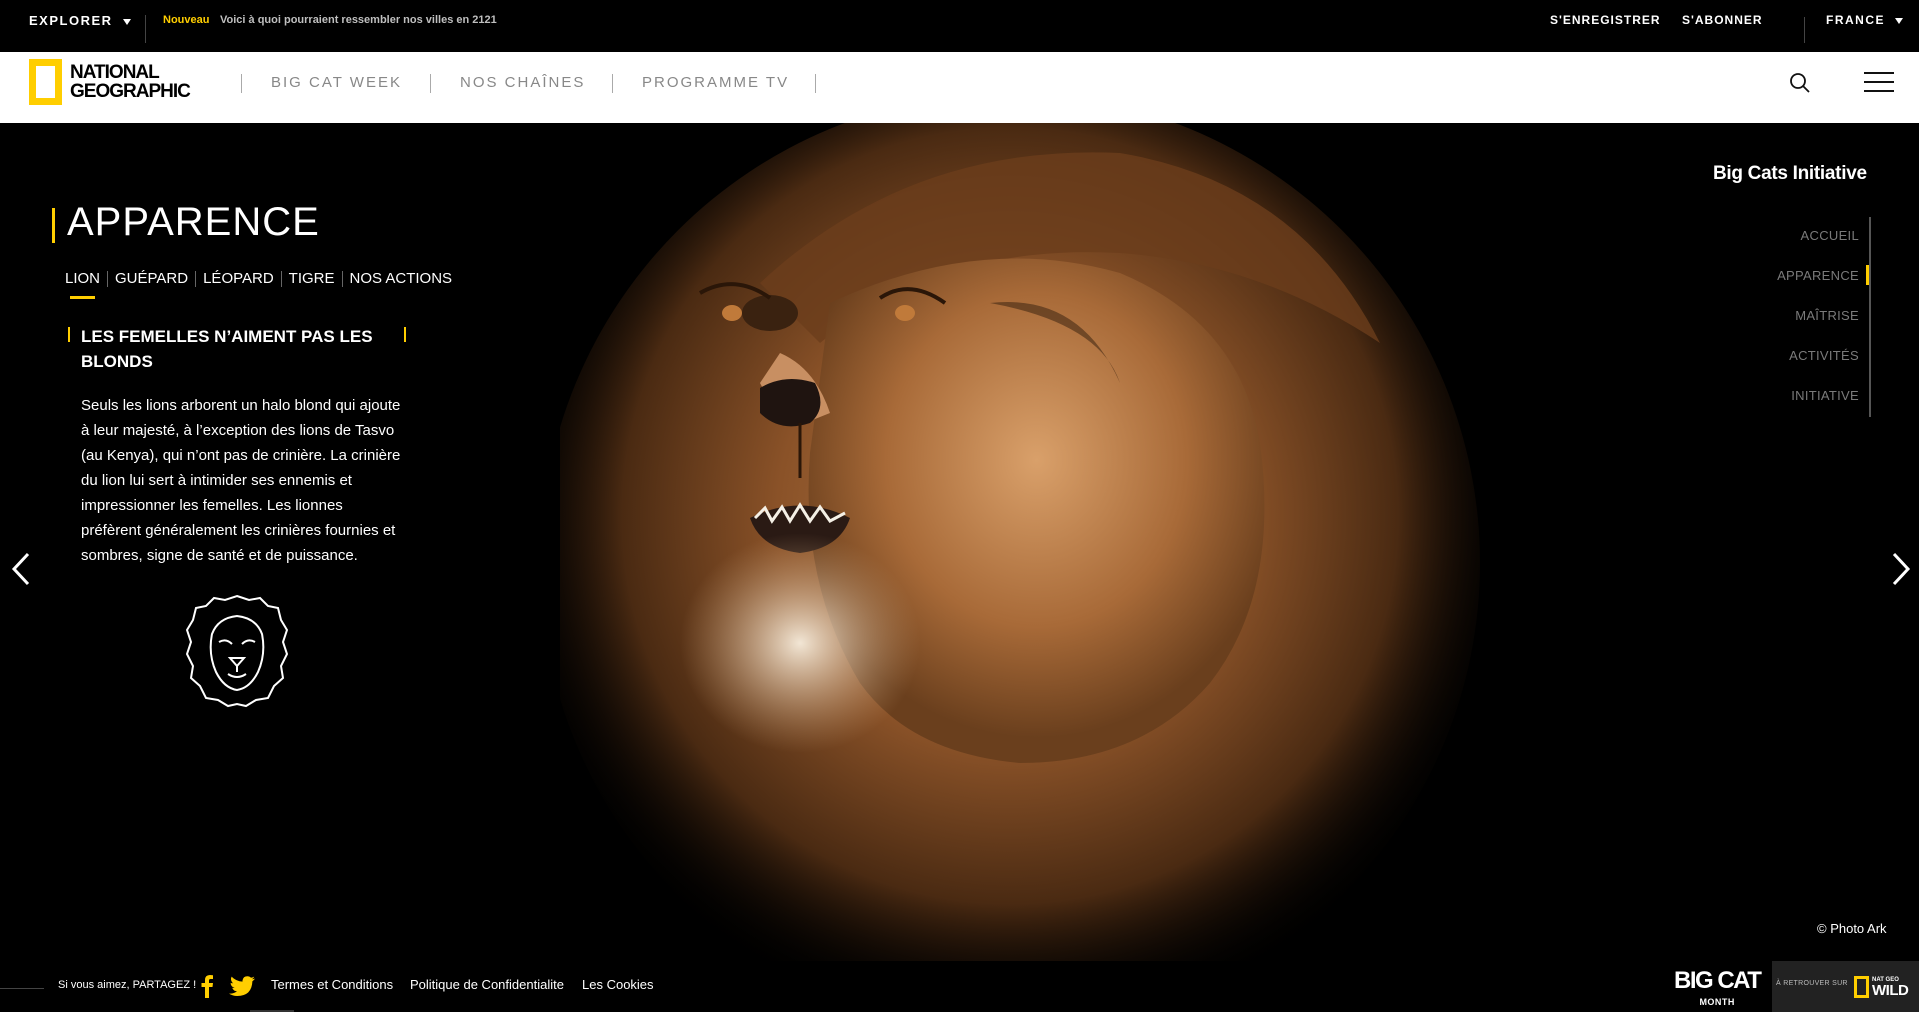 This screenshot has height=1012, width=1919. I want to click on explore-menu-button: EXPLORER, so click(80, 20).